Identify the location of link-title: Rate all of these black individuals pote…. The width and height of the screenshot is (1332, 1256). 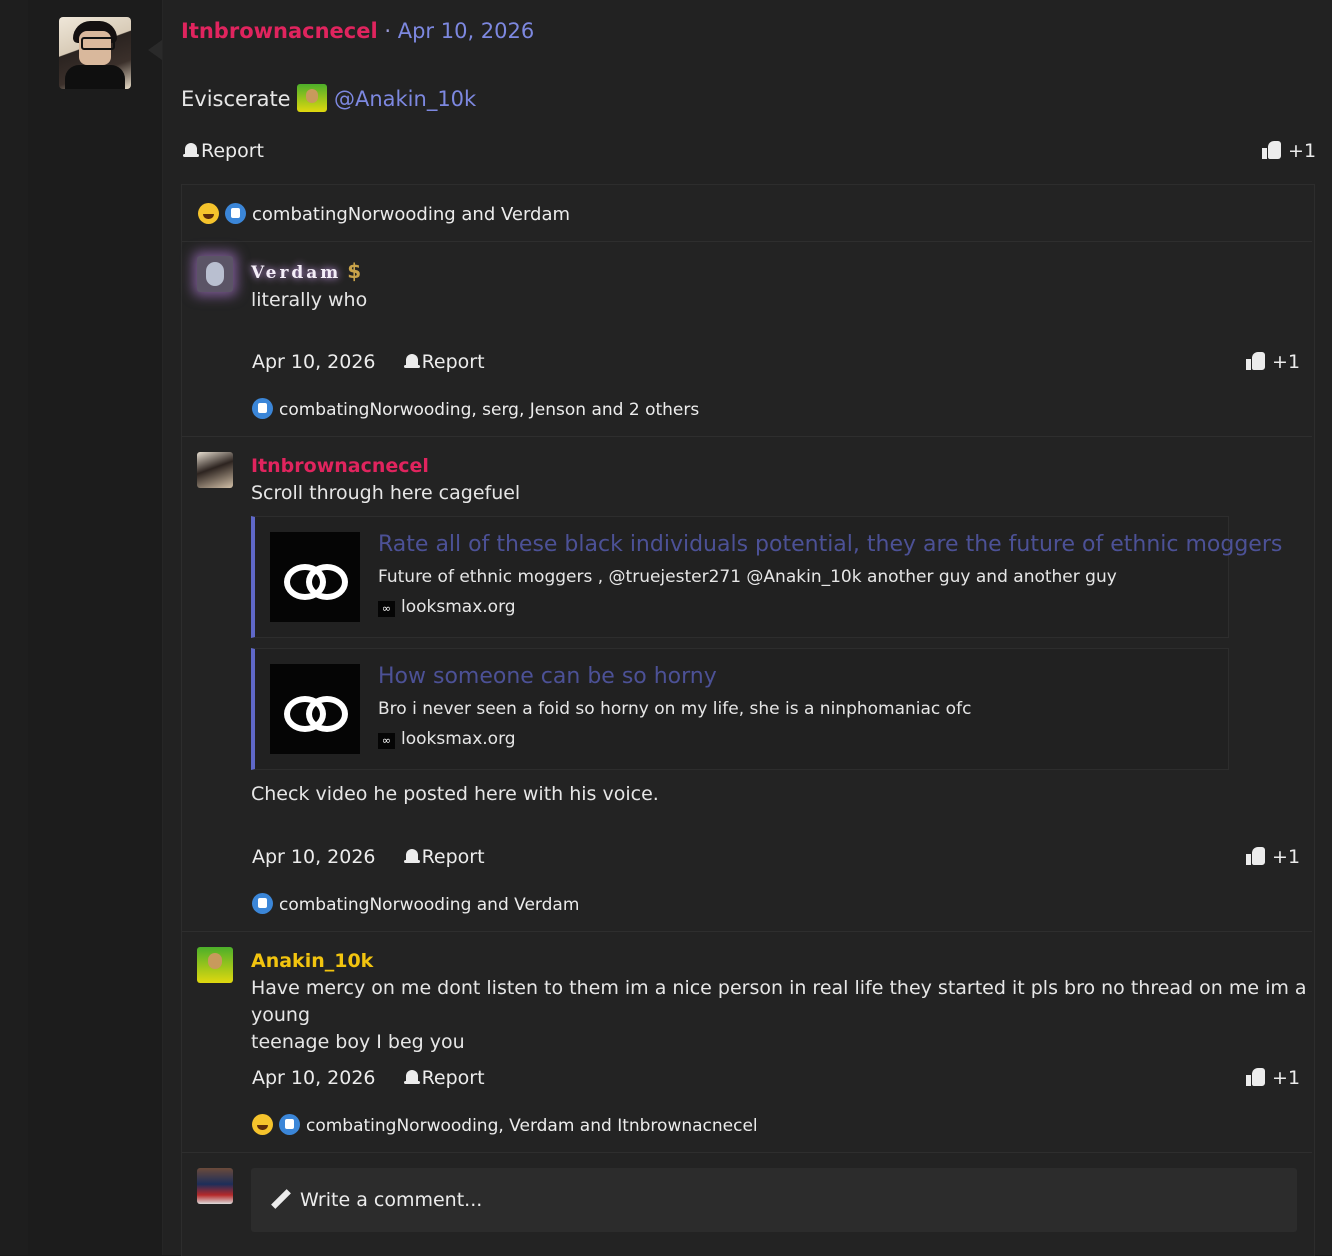
(830, 544).